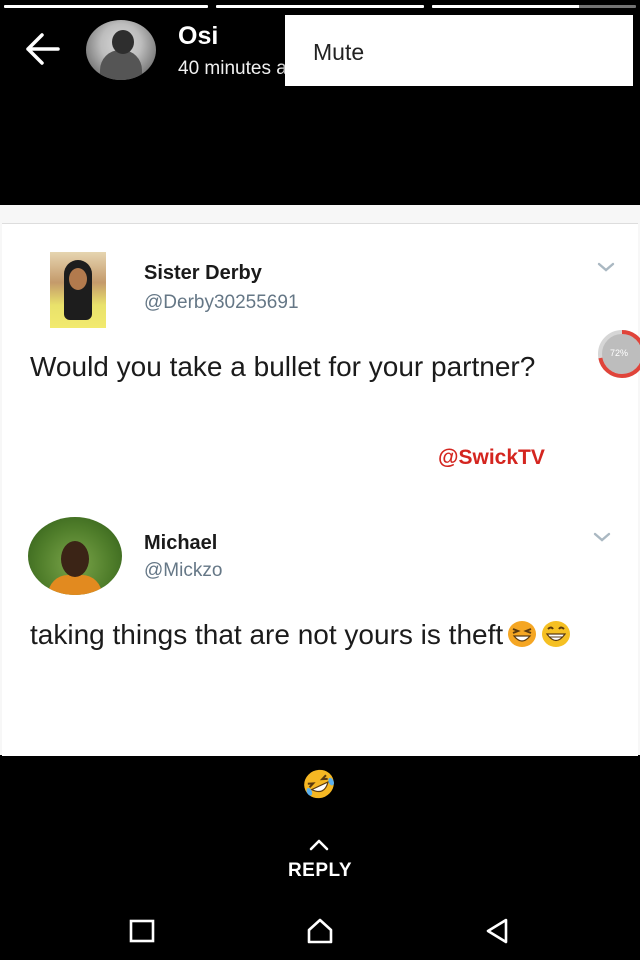  Describe the element at coordinates (522, 634) in the screenshot. I see `laughing-face-icon` at that location.